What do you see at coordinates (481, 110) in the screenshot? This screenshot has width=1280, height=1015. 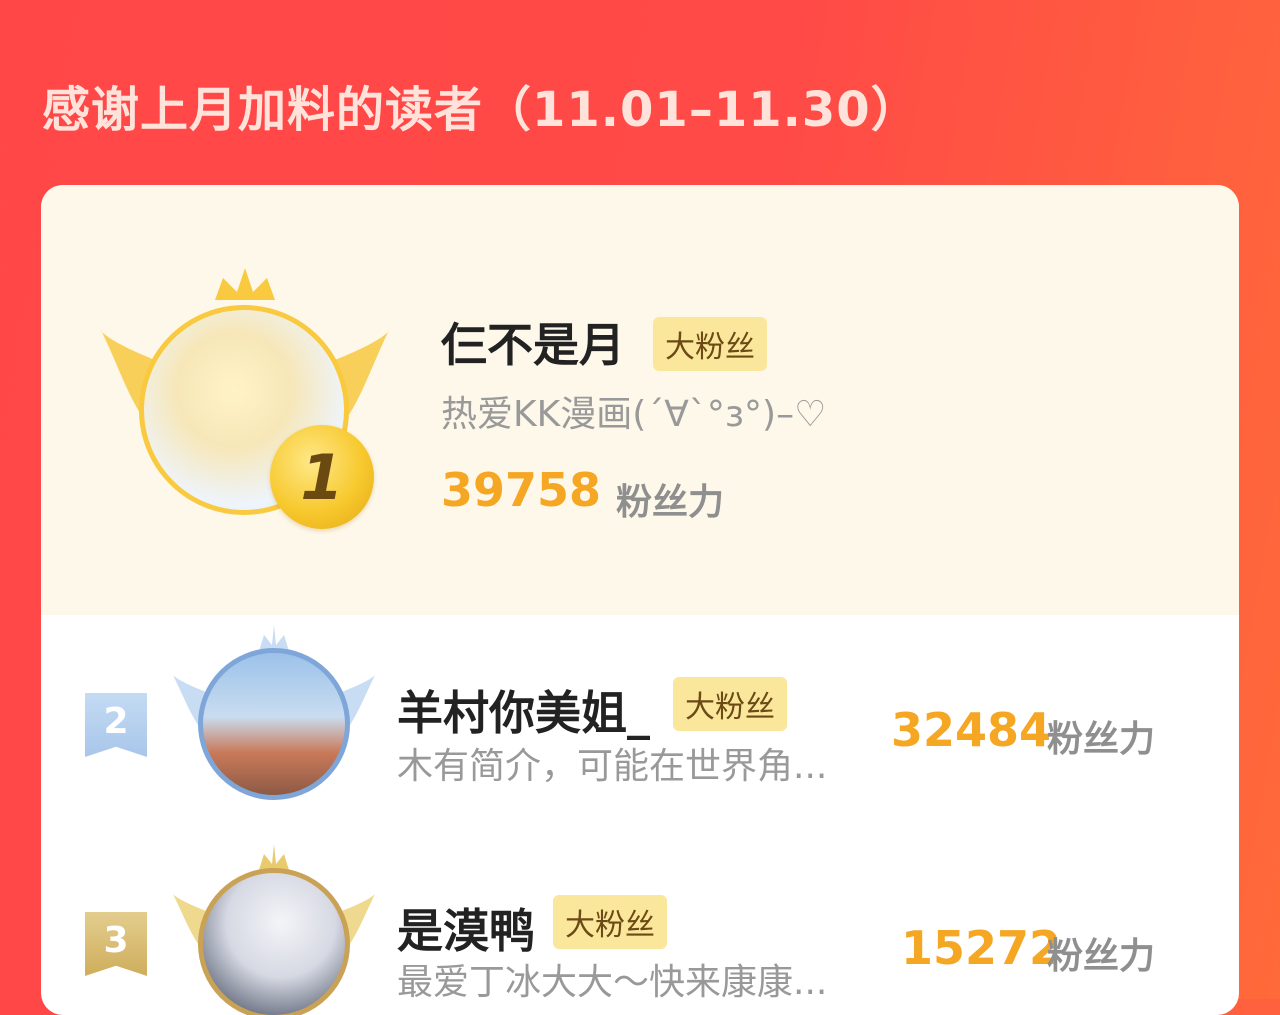 I see `page-title: 感谢上月加料的读者（11.01–11.30）` at bounding box center [481, 110].